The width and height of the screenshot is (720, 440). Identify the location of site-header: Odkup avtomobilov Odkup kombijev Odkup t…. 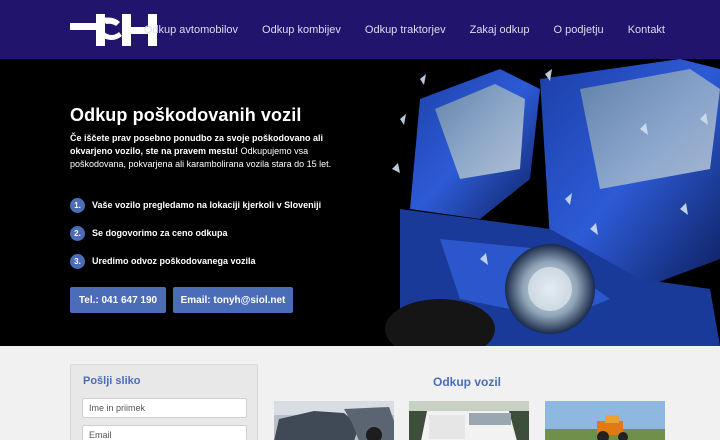
(360, 29).